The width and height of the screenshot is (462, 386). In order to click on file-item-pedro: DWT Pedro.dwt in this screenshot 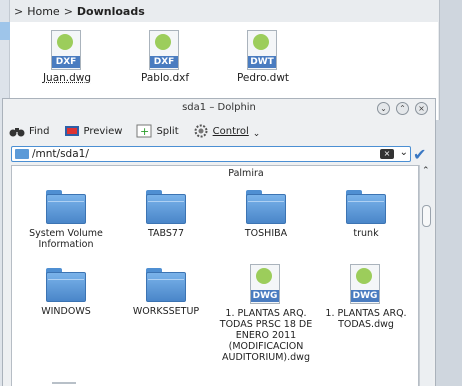, I will do `click(263, 57)`.